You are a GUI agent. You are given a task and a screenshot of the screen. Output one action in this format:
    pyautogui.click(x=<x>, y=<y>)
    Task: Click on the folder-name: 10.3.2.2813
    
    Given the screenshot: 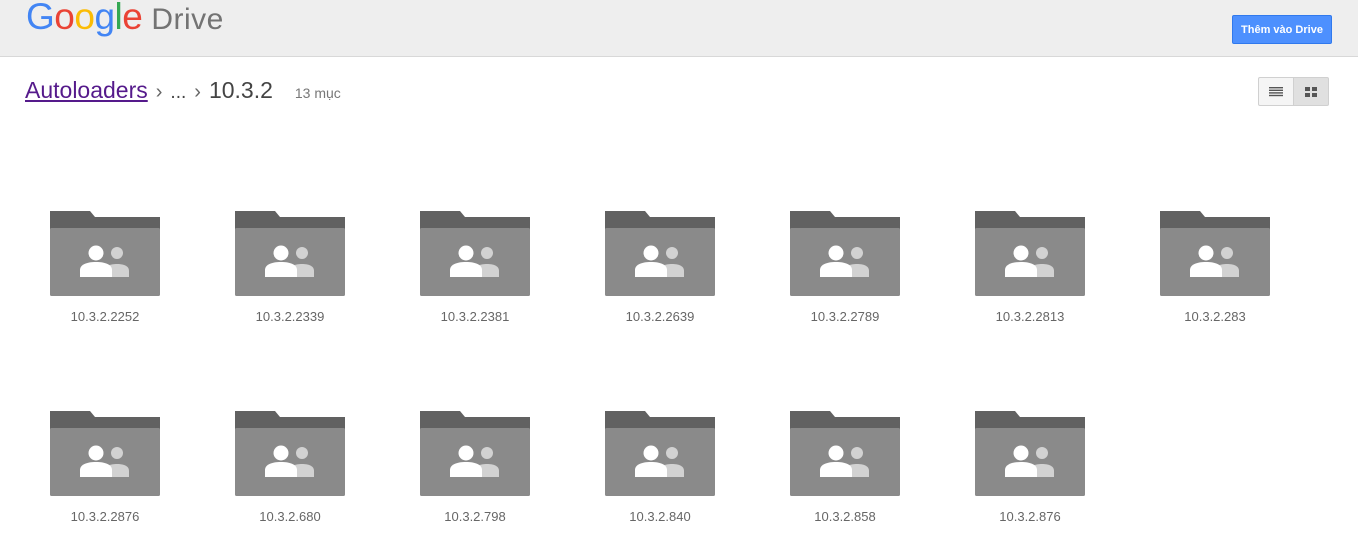 What is the action you would take?
    pyautogui.click(x=1030, y=316)
    